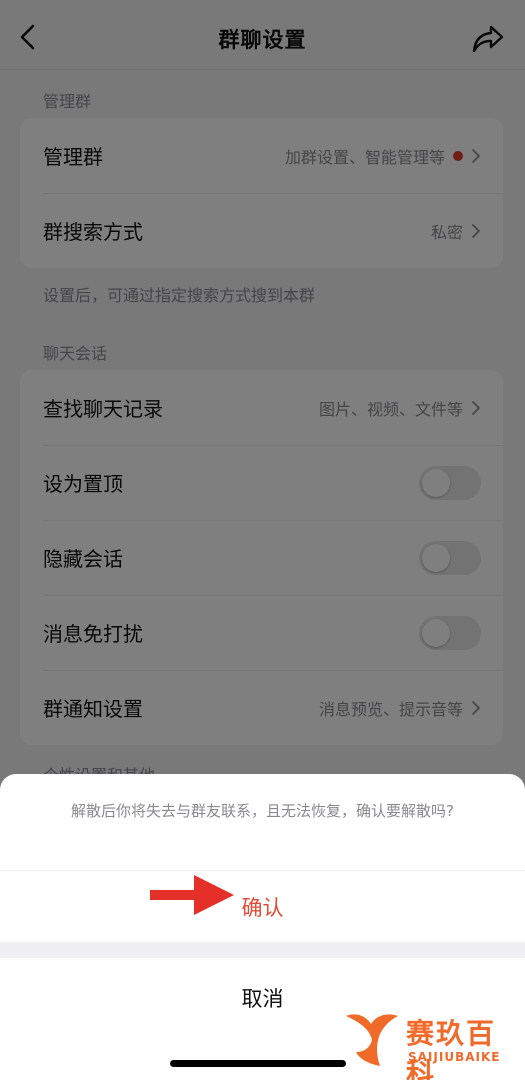 The image size is (525, 1080). Describe the element at coordinates (451, 1048) in the screenshot. I see `watermark-cn-text: 赛玖百科` at that location.